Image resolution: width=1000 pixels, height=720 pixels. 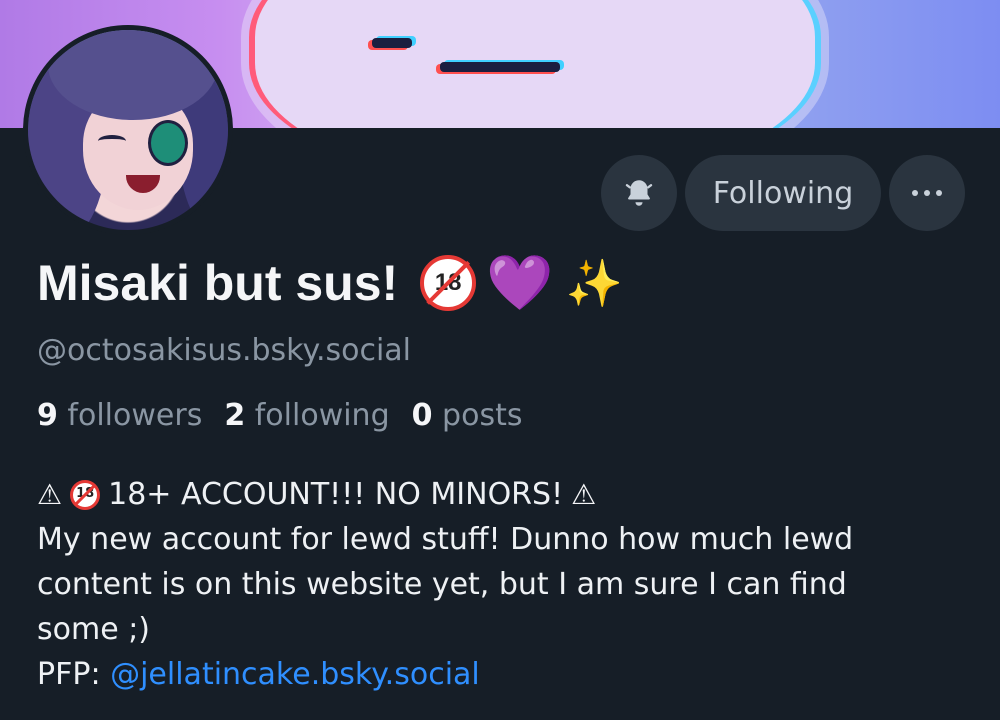 I want to click on sparkles-emoji-icon: ✨, so click(x=594, y=283).